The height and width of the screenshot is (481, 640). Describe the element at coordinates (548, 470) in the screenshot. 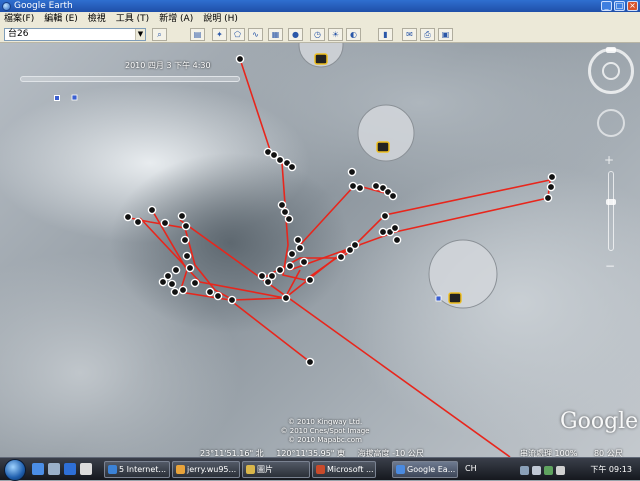

I see `network-icon` at that location.